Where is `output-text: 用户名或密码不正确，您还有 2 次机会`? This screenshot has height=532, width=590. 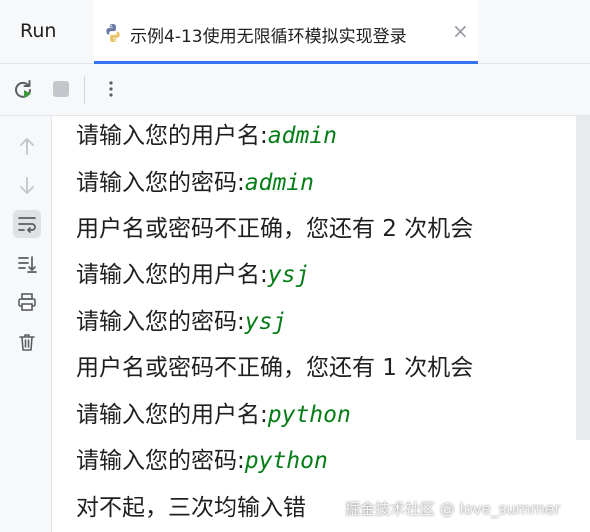 output-text: 用户名或密码不正确，您还有 2 次机会 is located at coordinates (275, 229).